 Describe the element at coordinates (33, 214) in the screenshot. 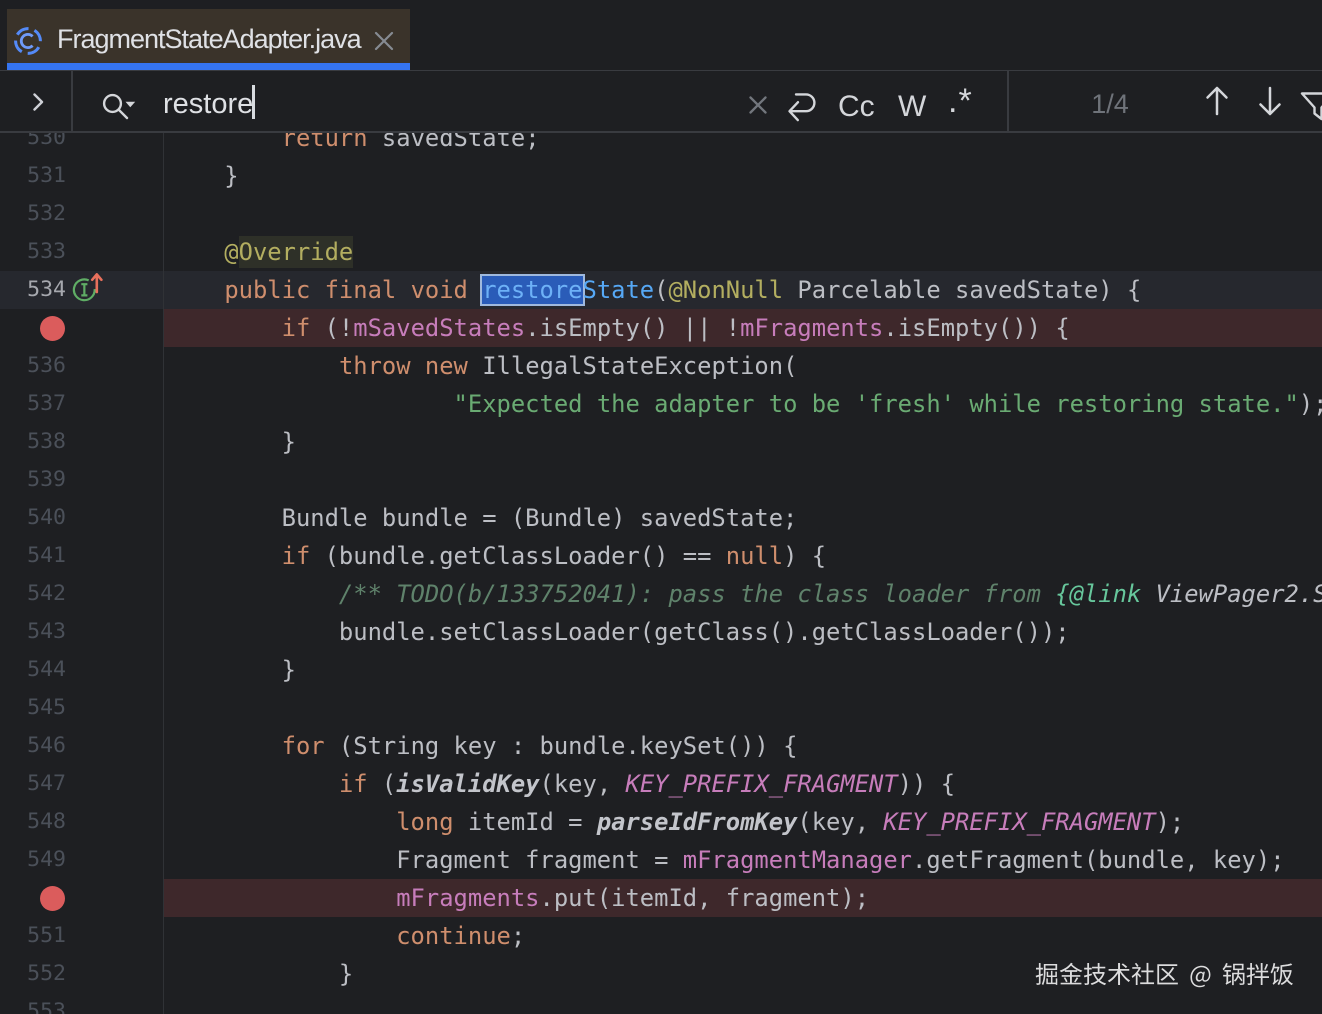

I see `line-number: 532` at that location.